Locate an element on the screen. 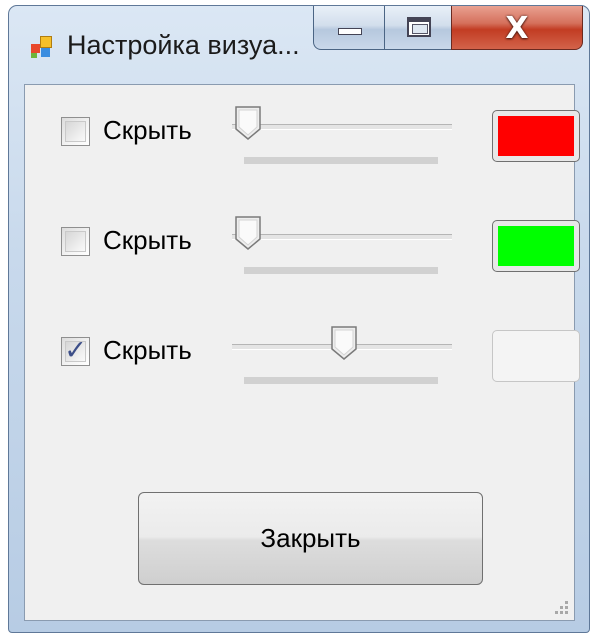 The height and width of the screenshot is (639, 600). maximize-icon is located at coordinates (419, 27).